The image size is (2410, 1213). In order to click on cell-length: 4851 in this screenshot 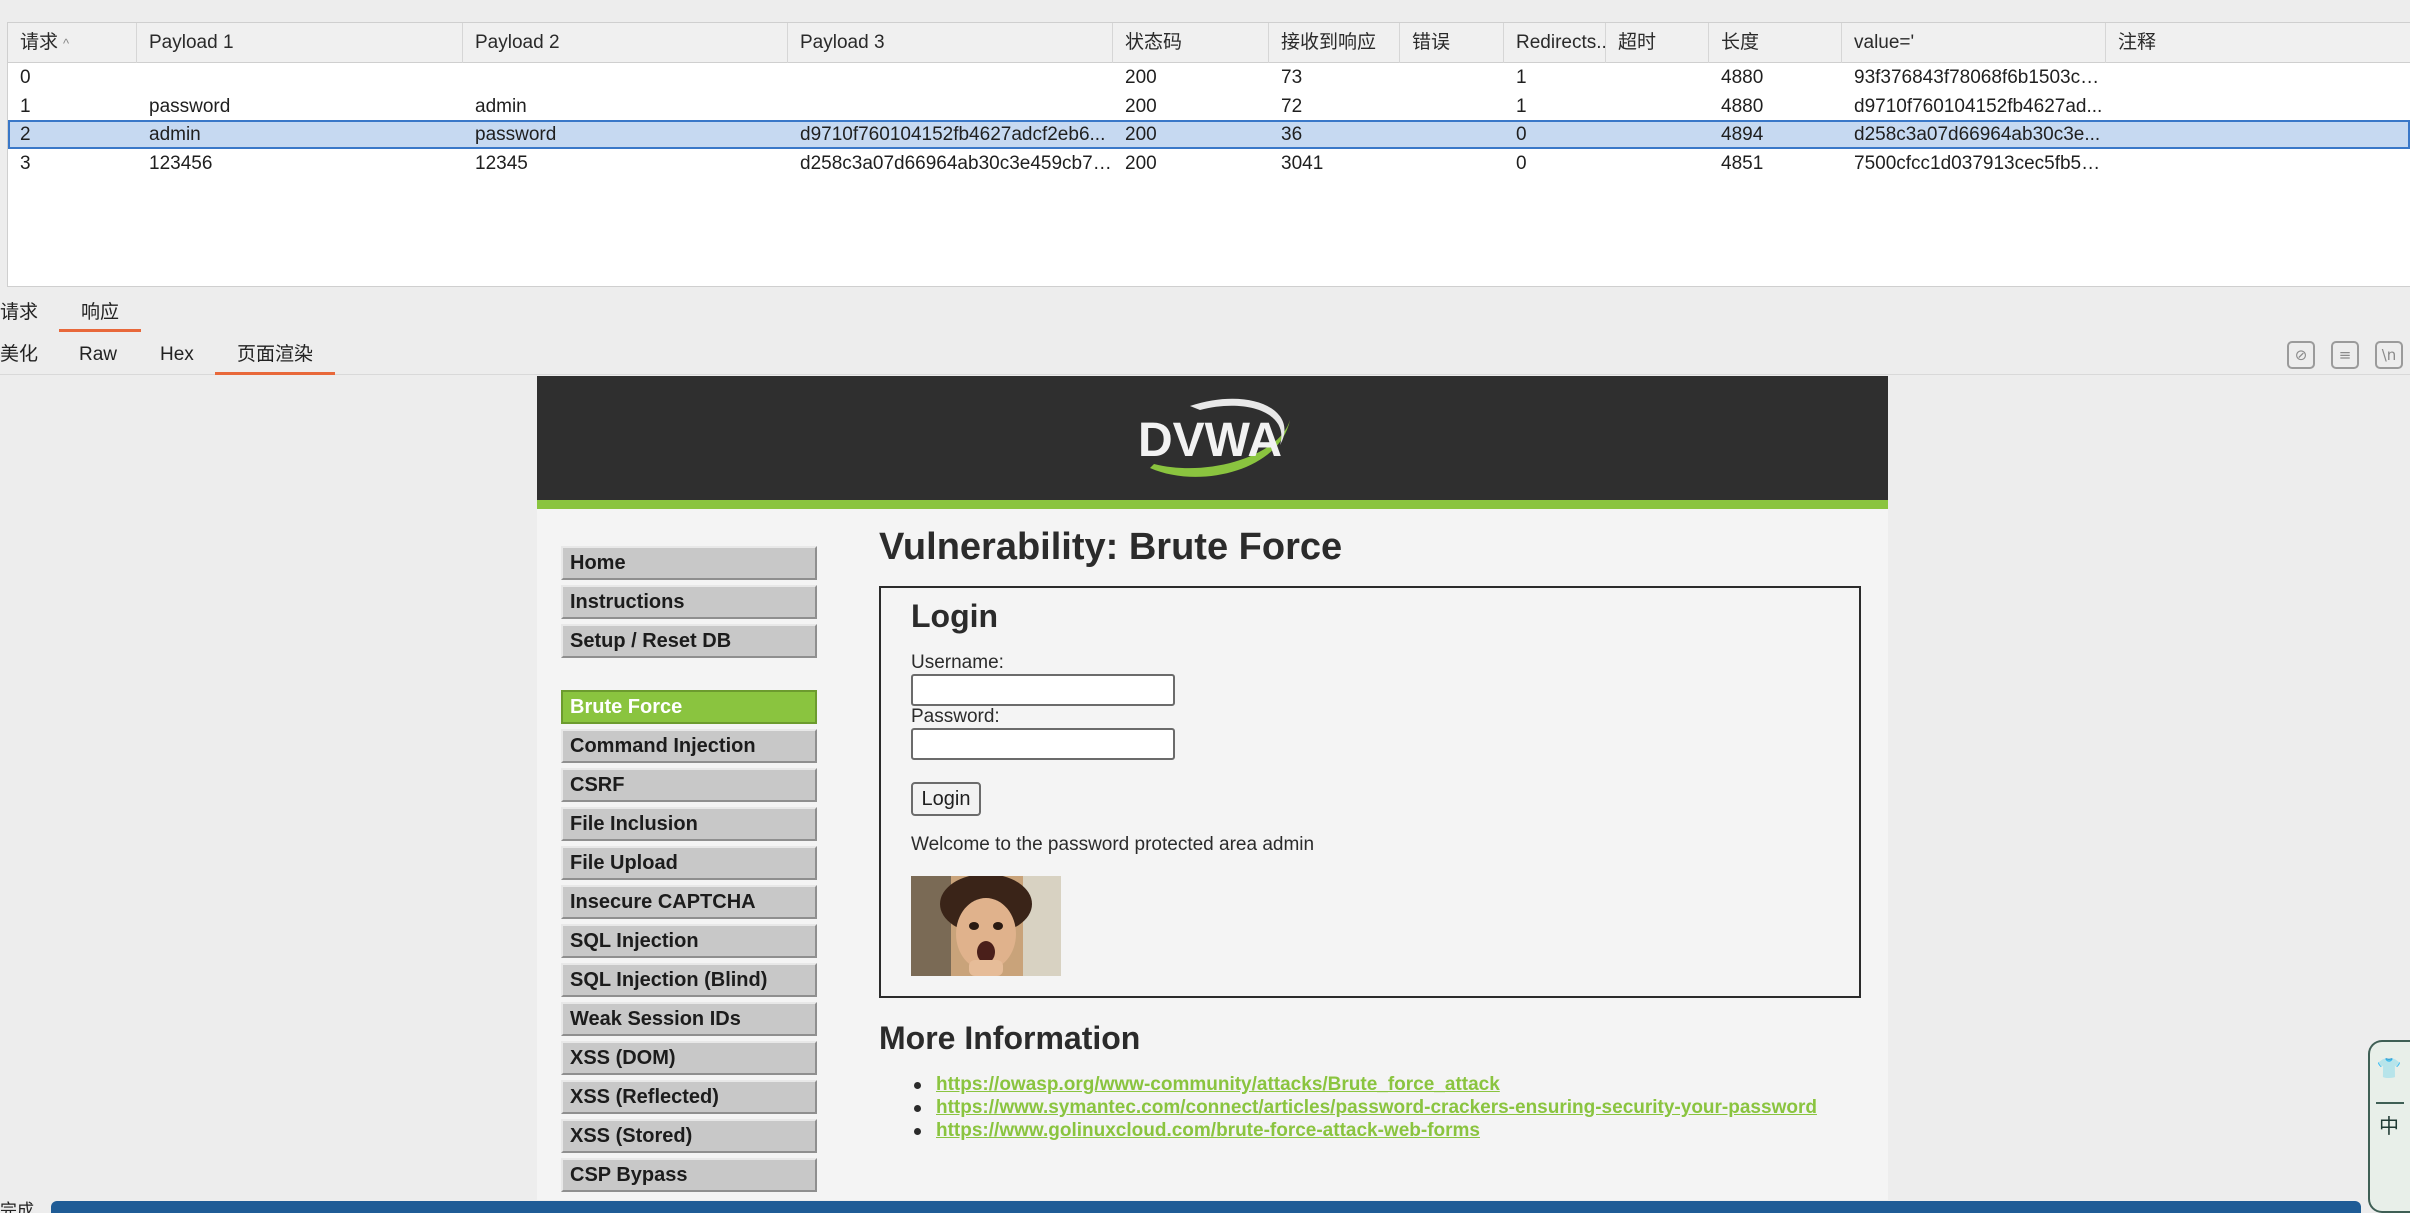, I will do `click(1742, 163)`.